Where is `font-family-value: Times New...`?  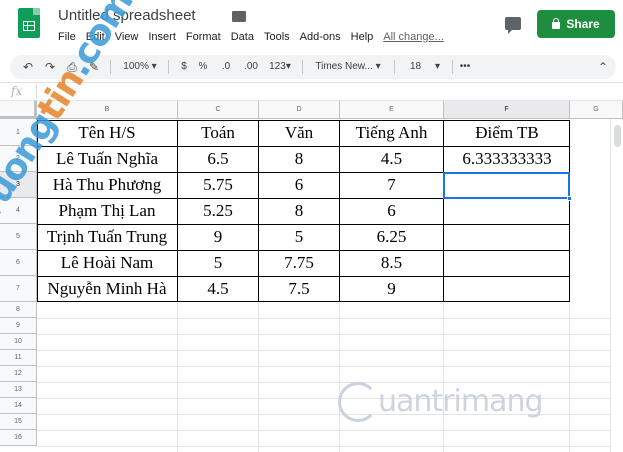
font-family-value: Times New... is located at coordinates (344, 66).